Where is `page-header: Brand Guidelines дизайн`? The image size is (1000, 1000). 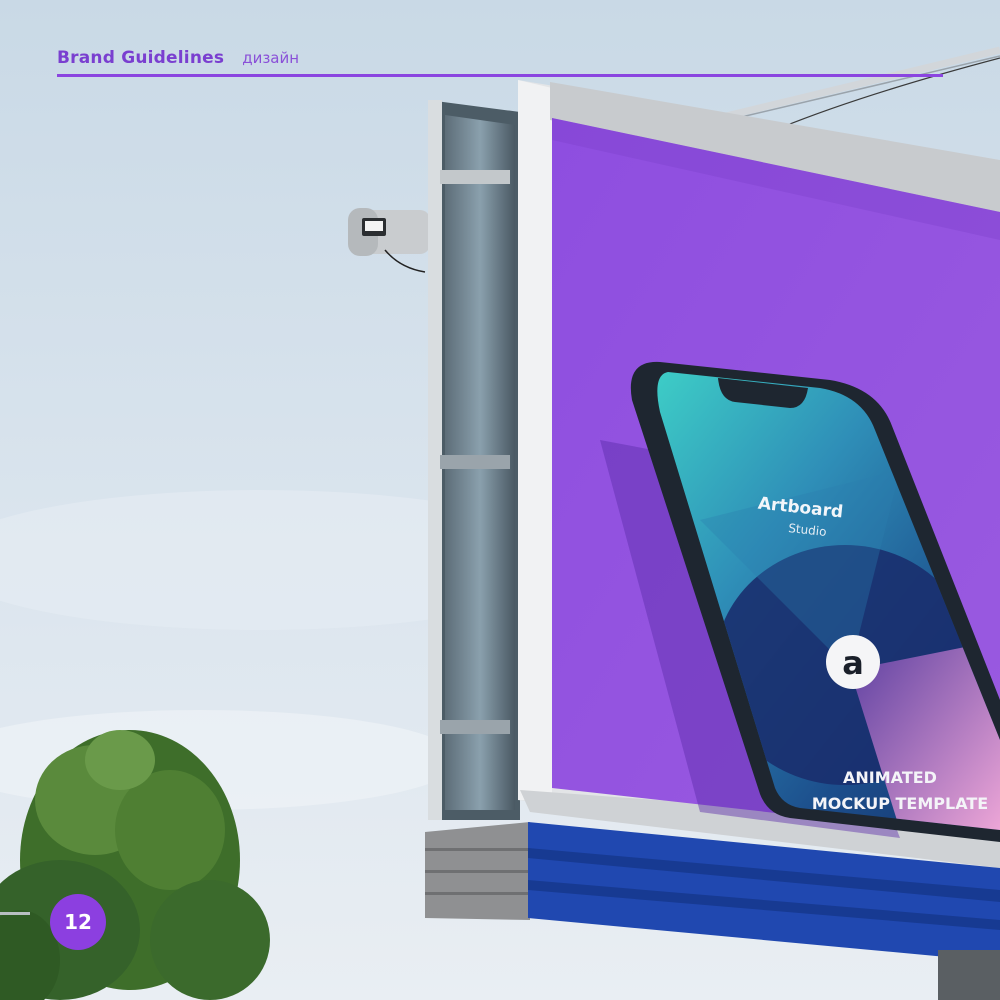
page-header: Brand Guidelines дизайн is located at coordinates (178, 58).